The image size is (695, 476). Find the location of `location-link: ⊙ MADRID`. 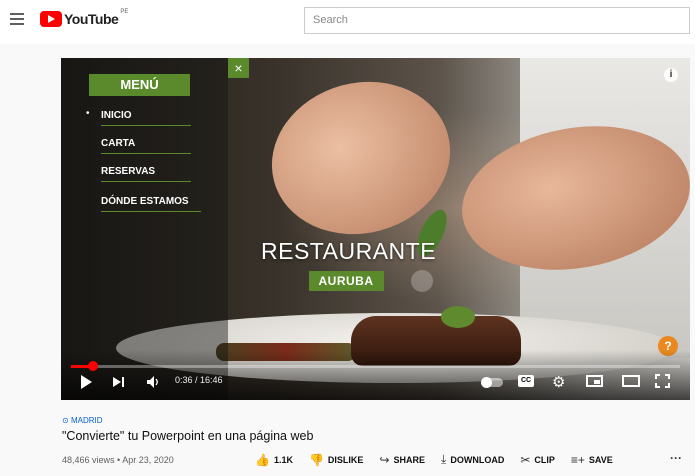

location-link: ⊙ MADRID is located at coordinates (82, 420).